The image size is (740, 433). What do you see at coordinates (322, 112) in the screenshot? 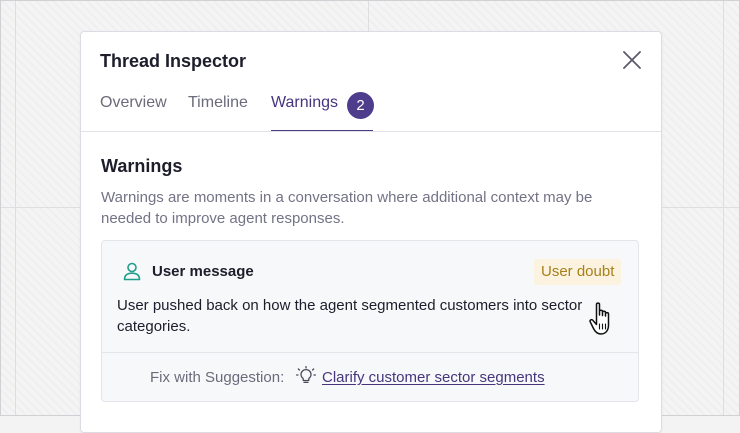
I see `tab-warnings: Warnings 2` at bounding box center [322, 112].